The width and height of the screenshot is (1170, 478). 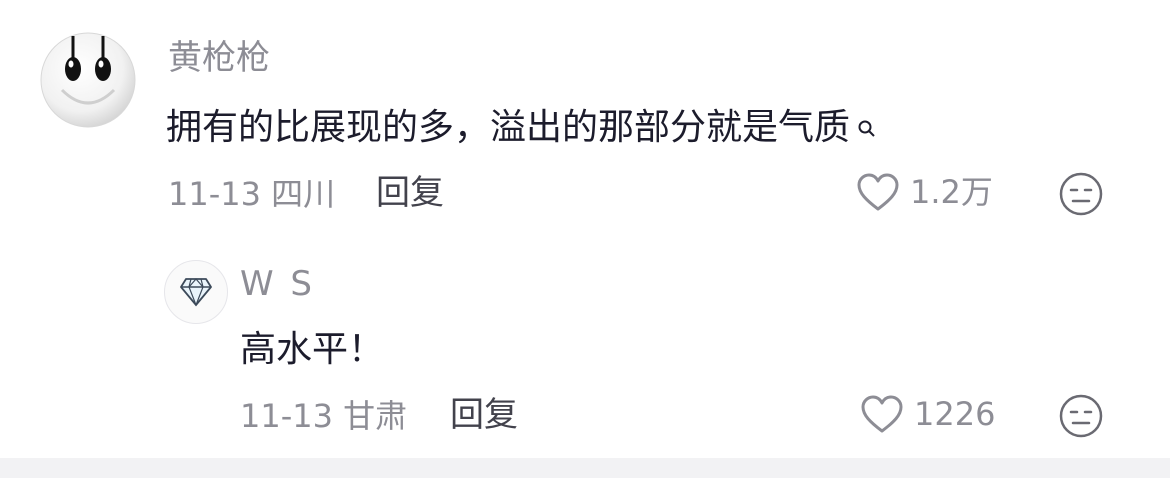 I want to click on avatar, so click(x=88, y=80).